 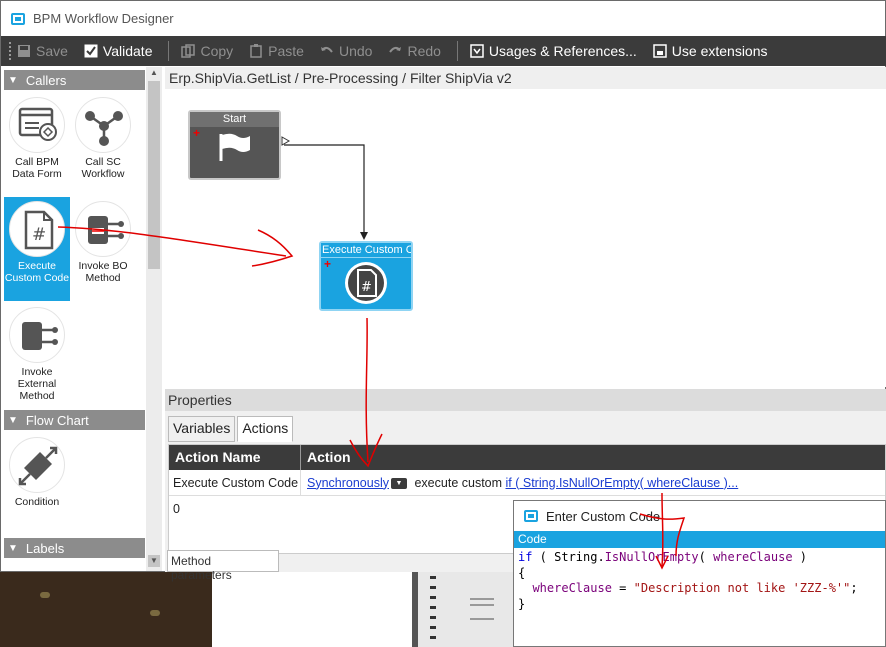 What do you see at coordinates (235, 492) in the screenshot?
I see `action-name-cell: Execute Custom Code 0` at bounding box center [235, 492].